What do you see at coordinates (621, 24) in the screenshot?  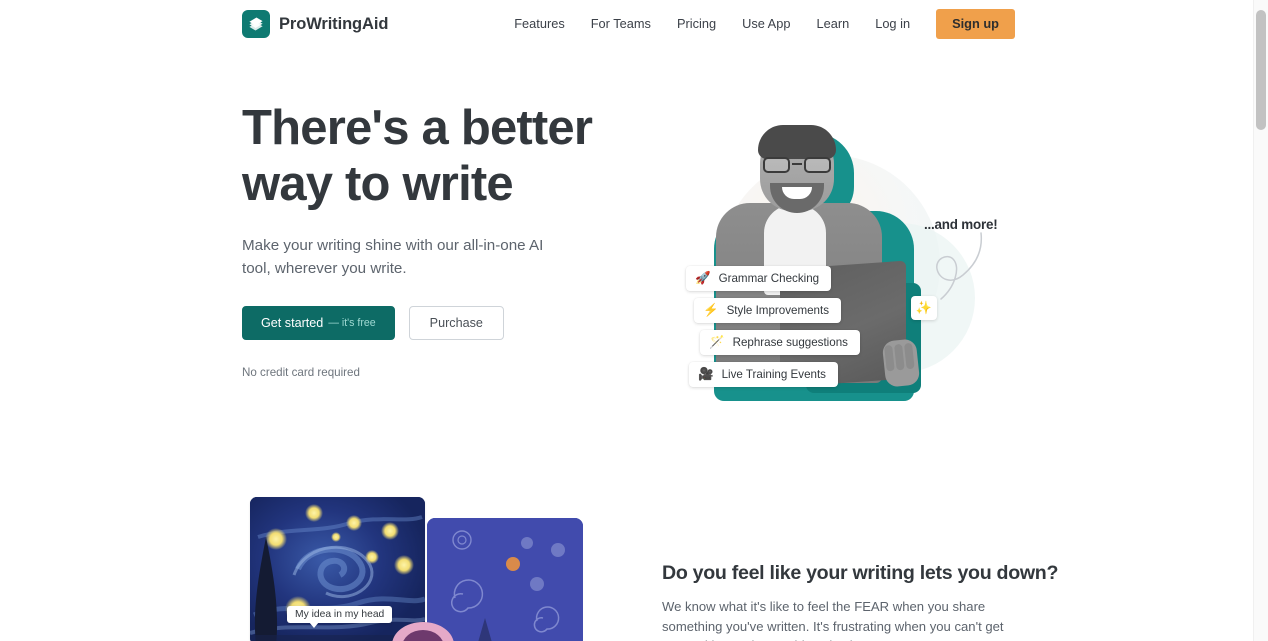 I see `nav-item-for-teams: For Teams` at bounding box center [621, 24].